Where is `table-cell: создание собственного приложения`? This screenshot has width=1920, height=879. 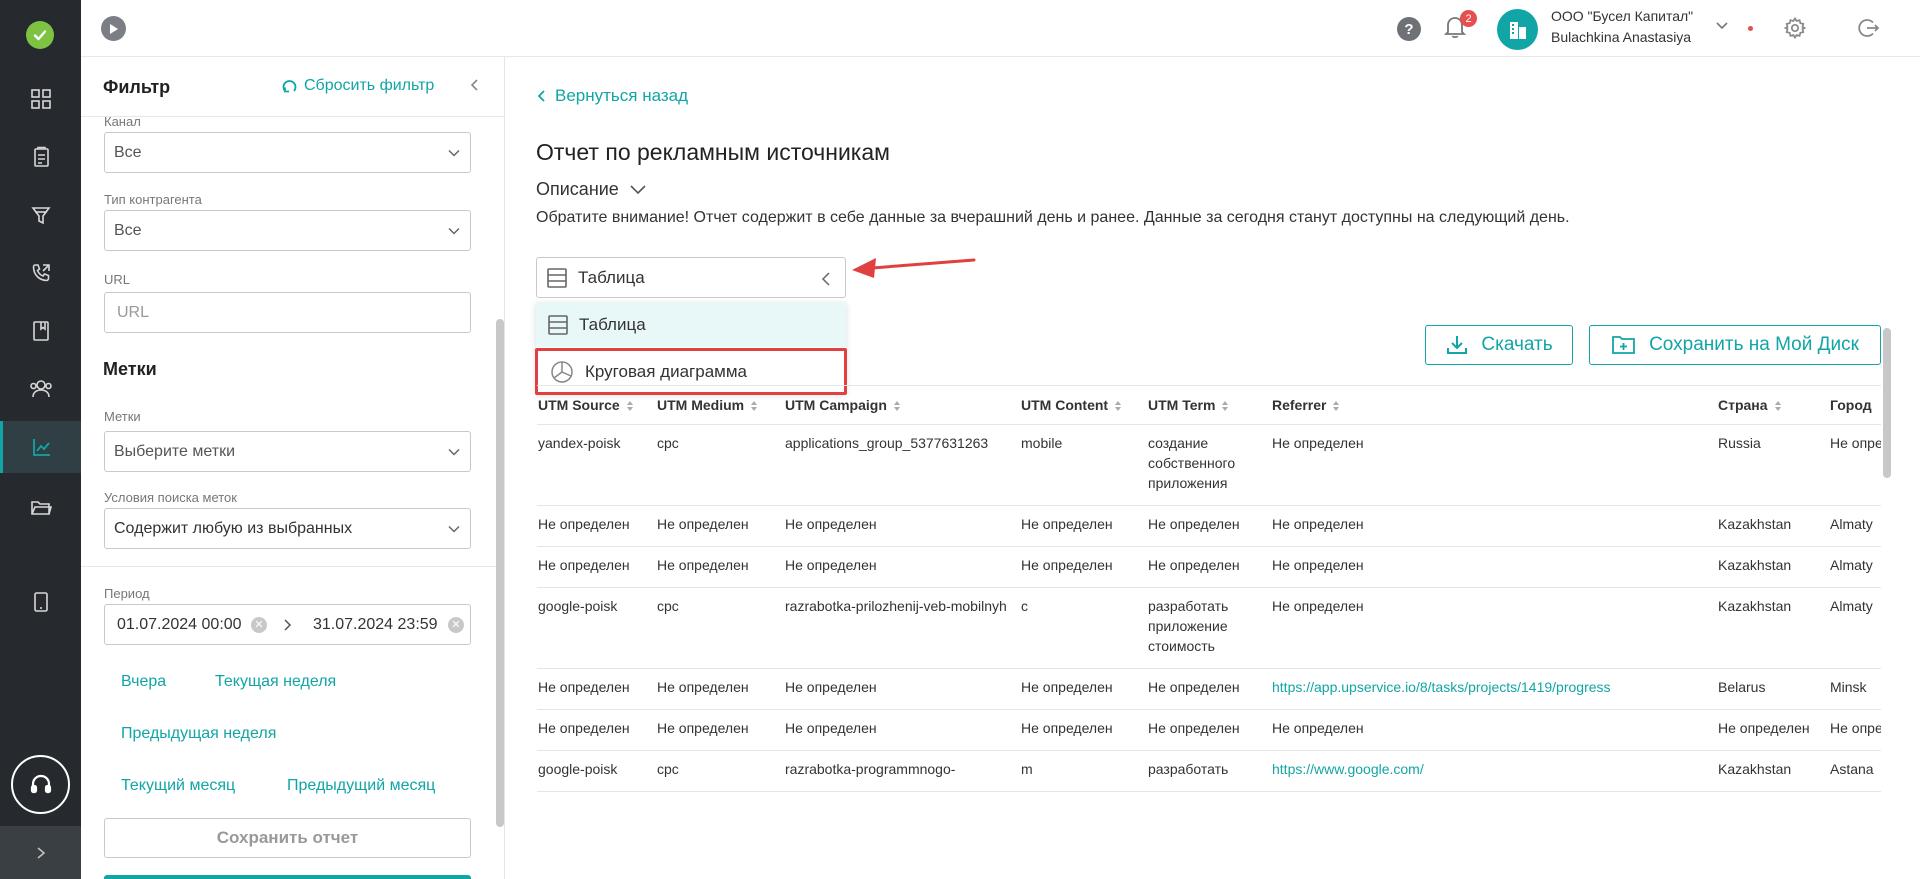 table-cell: создание собственного приложения is located at coordinates (1209, 465).